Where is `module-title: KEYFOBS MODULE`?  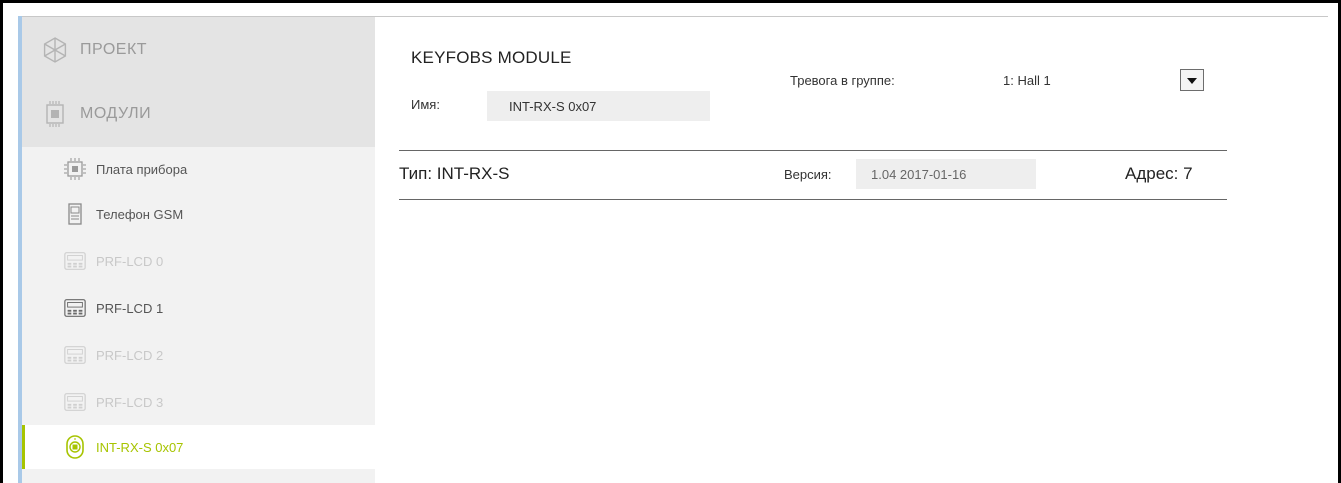 module-title: KEYFOBS MODULE is located at coordinates (491, 57).